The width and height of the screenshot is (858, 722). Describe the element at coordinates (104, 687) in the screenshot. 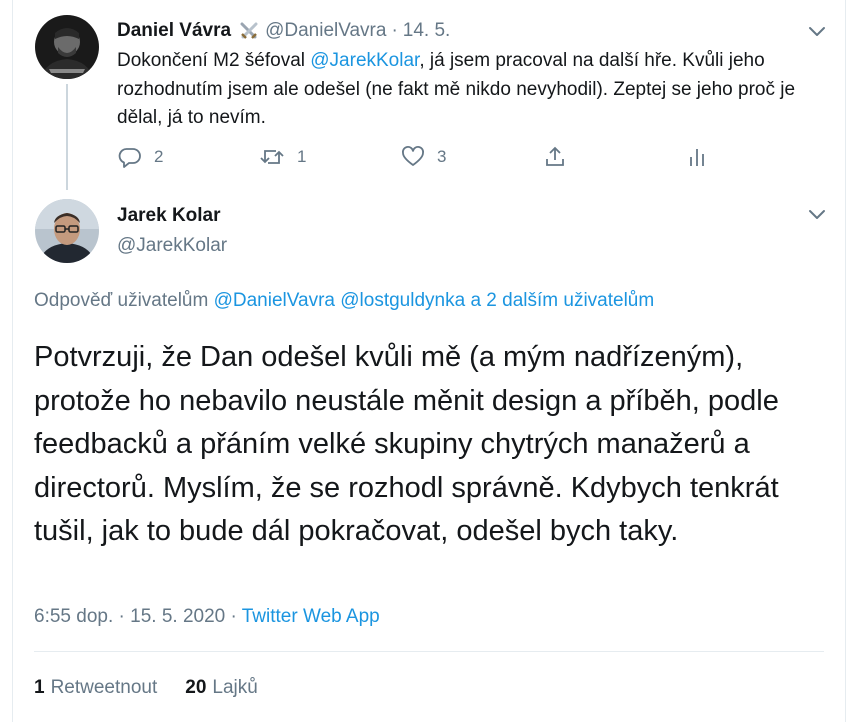

I see `retweets-label: Retweetnout` at that location.